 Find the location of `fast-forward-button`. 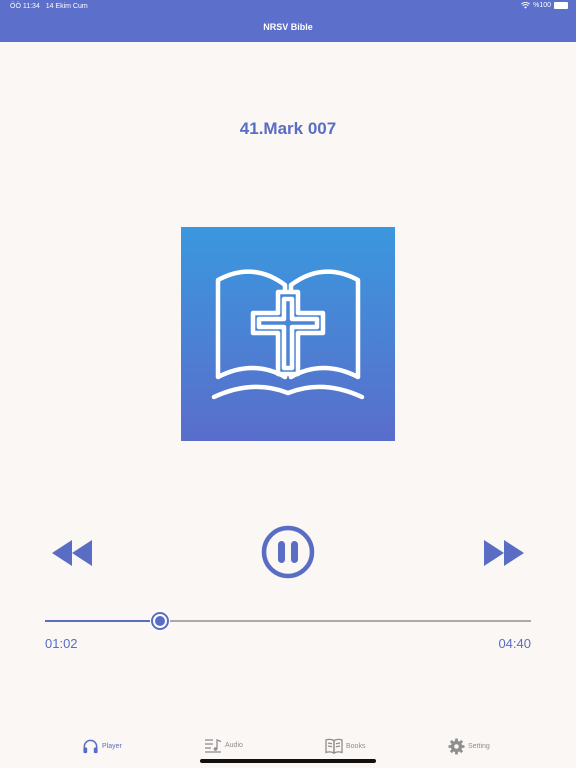

fast-forward-button is located at coordinates (504, 553).